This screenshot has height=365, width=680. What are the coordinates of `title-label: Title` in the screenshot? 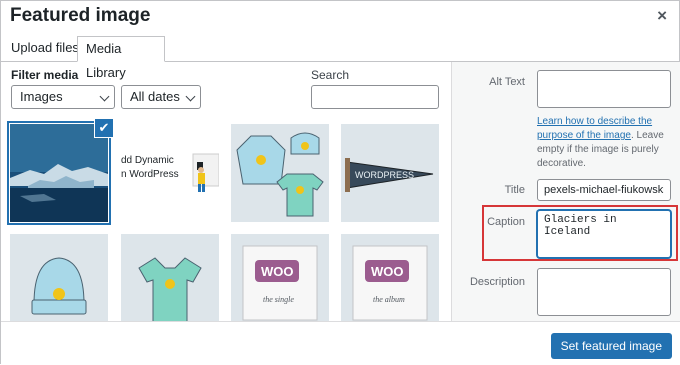 It's located at (514, 190).